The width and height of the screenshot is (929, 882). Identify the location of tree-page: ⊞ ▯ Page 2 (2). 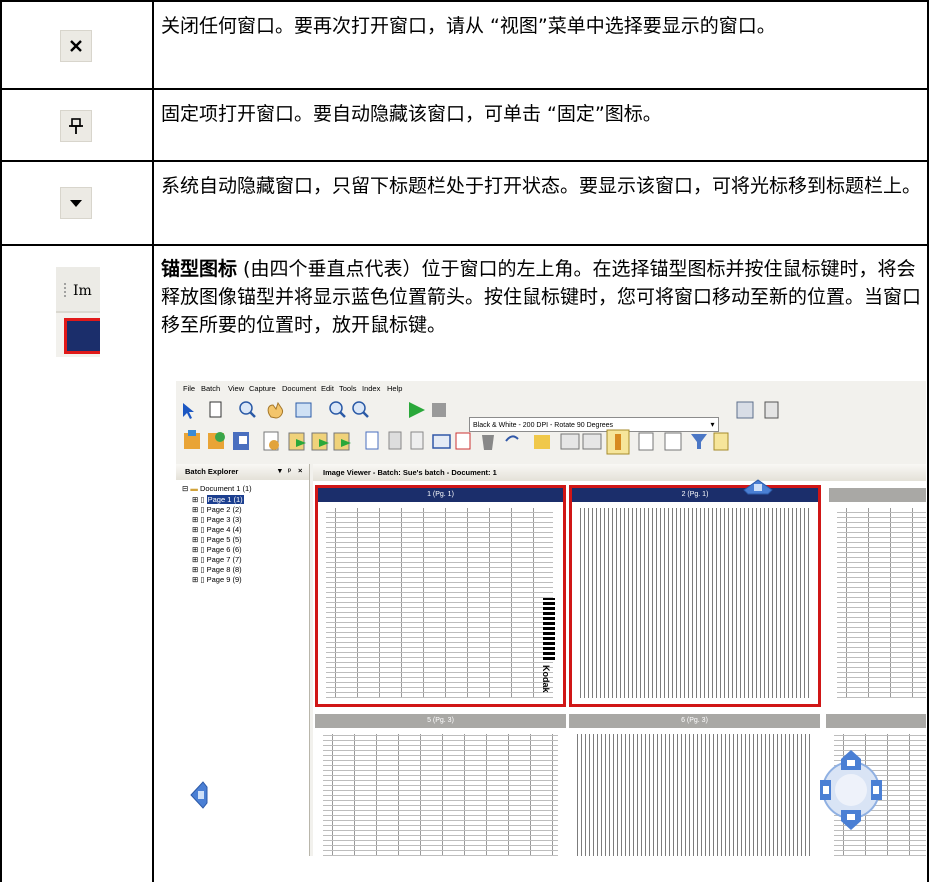
(217, 509).